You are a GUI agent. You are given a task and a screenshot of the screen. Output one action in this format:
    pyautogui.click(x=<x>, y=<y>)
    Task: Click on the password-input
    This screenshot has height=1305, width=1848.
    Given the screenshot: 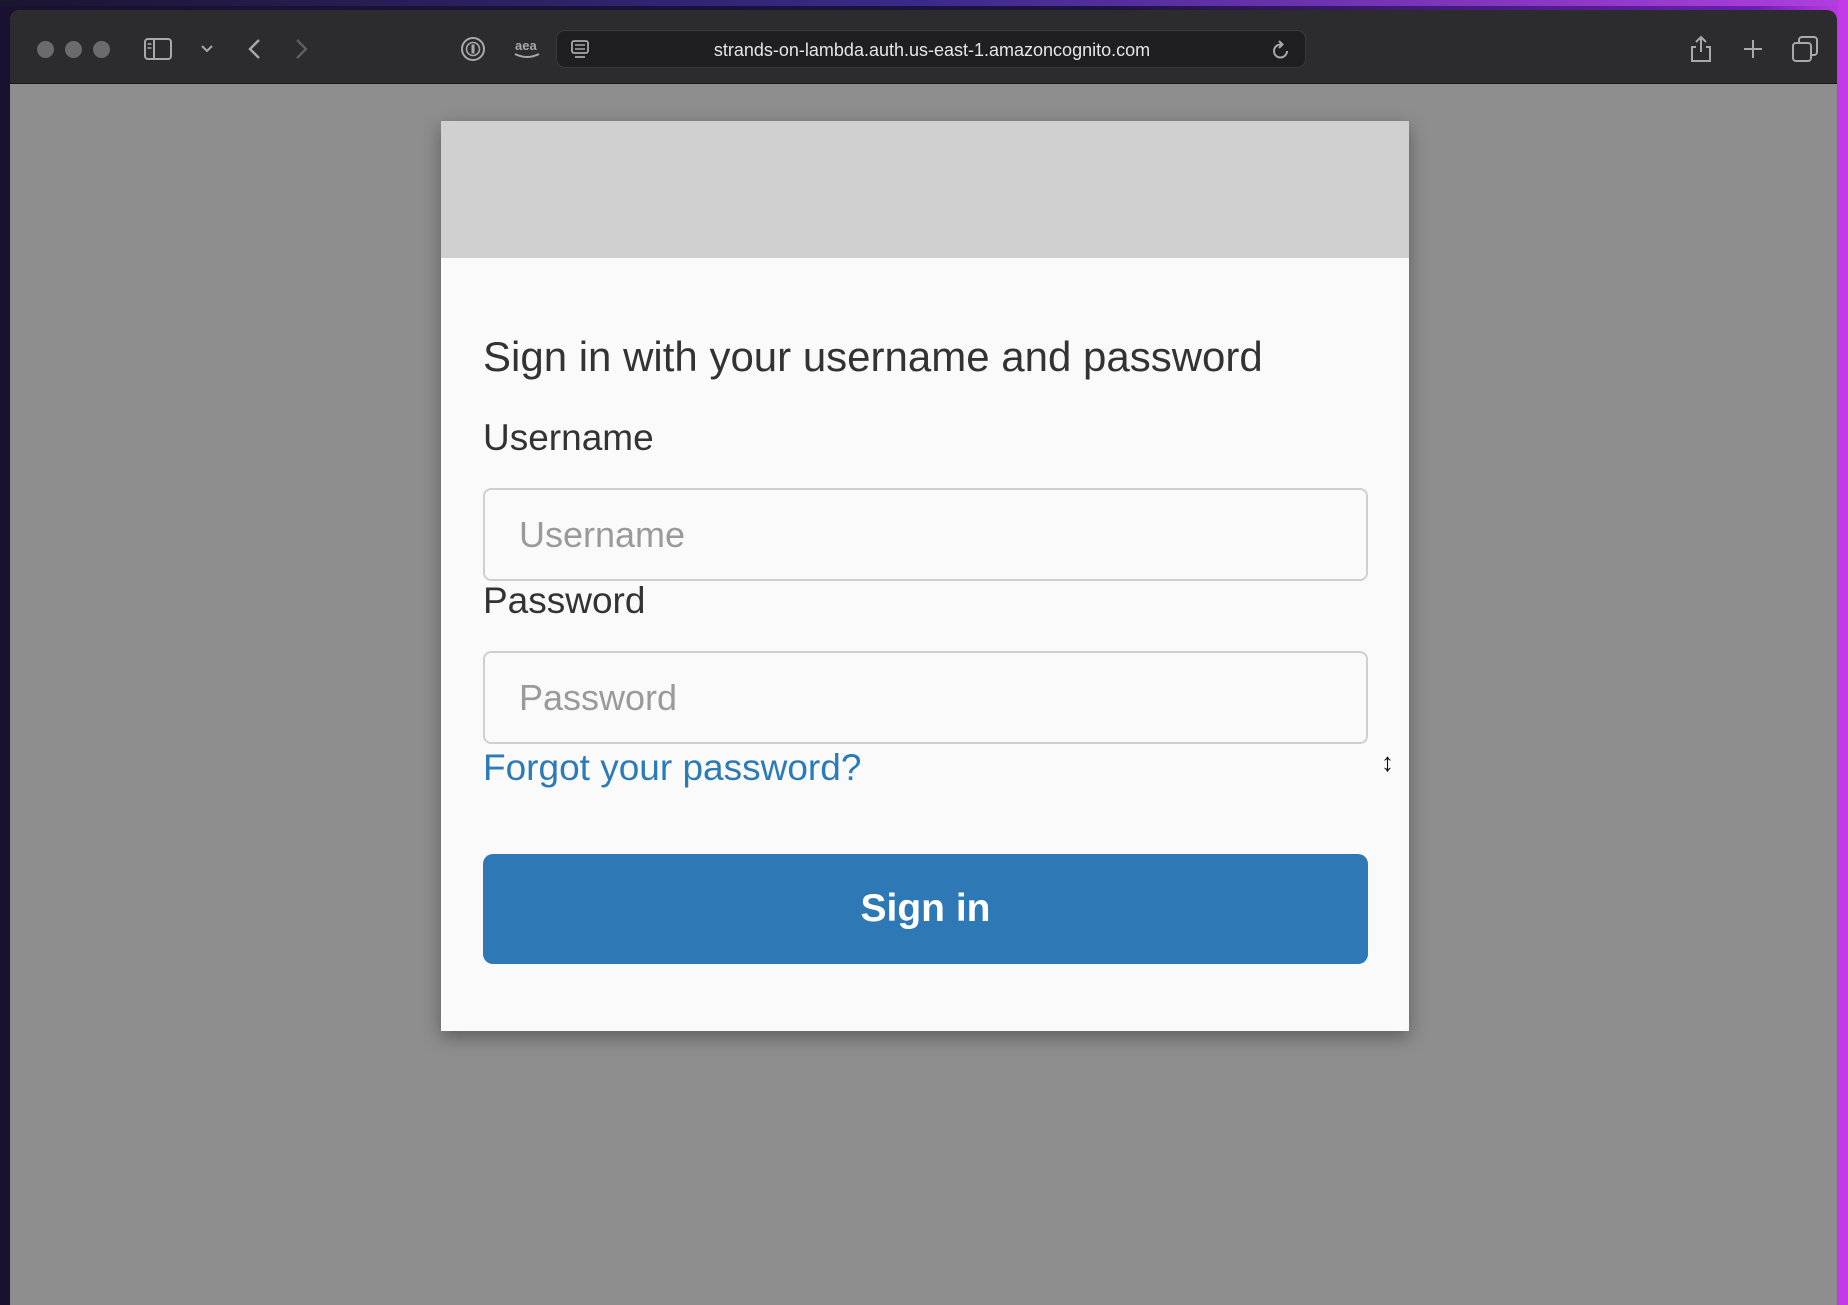 What is the action you would take?
    pyautogui.click(x=925, y=697)
    